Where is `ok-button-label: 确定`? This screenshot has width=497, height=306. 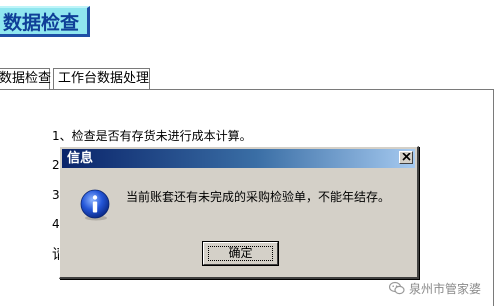 ok-button-label: 确定 is located at coordinates (240, 253).